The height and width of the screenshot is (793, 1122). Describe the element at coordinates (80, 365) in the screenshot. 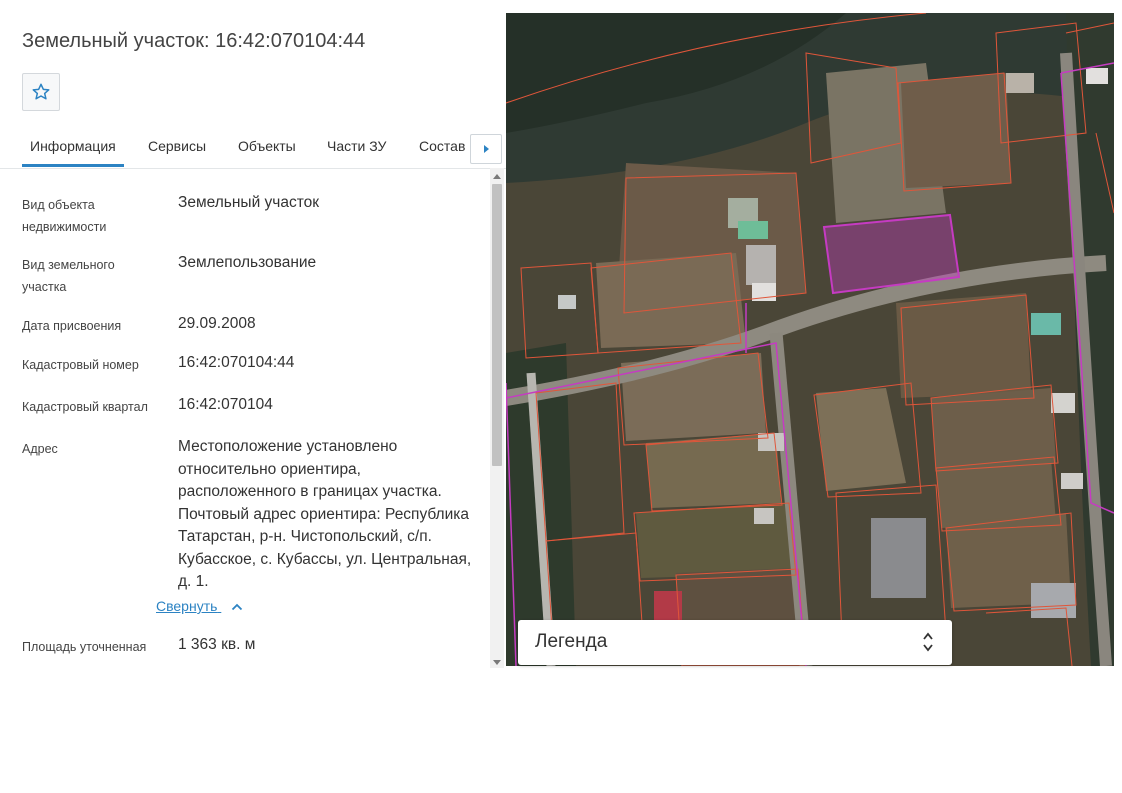

I see `field-label: Кадастровый номер` at that location.